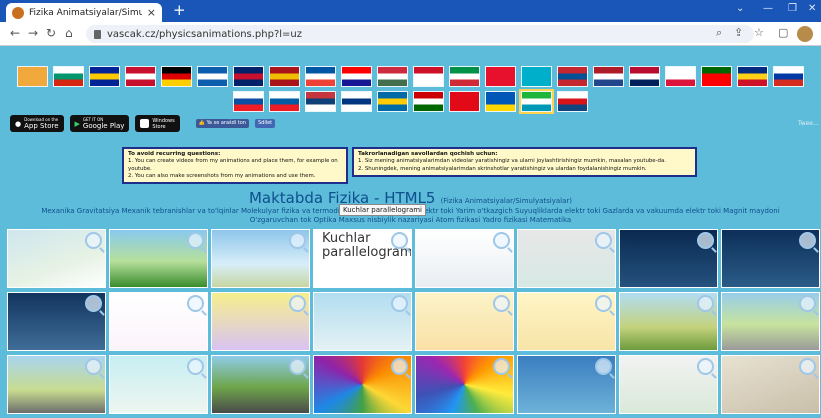 The width and height of the screenshot is (821, 418). Describe the element at coordinates (536, 101) in the screenshot. I see `flag-uzbekistan-icon` at that location.